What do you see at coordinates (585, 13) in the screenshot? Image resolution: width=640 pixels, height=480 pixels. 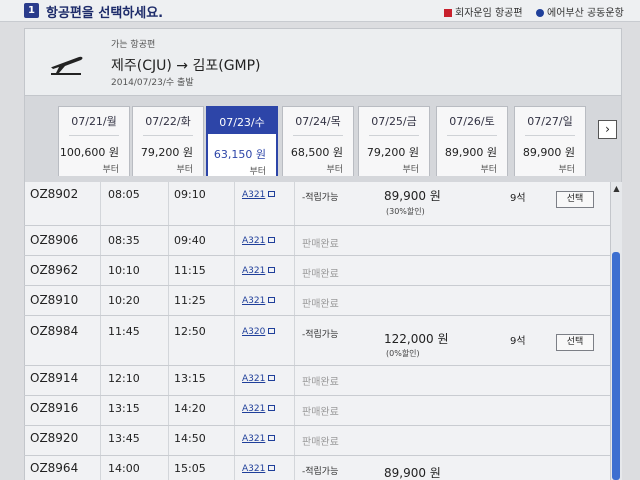 I see `legend-label: 에어부산 공동운항` at bounding box center [585, 13].